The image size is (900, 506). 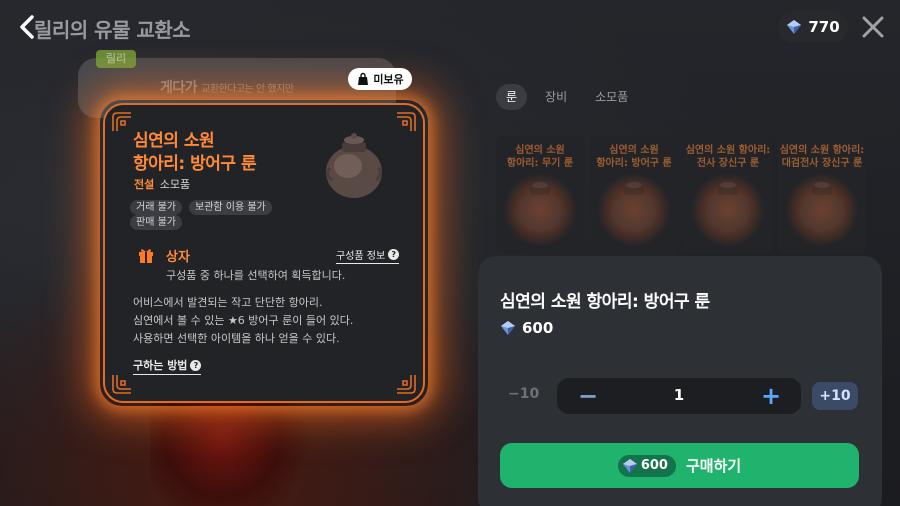 I want to click on not-owned-label: 미보유, so click(x=388, y=79).